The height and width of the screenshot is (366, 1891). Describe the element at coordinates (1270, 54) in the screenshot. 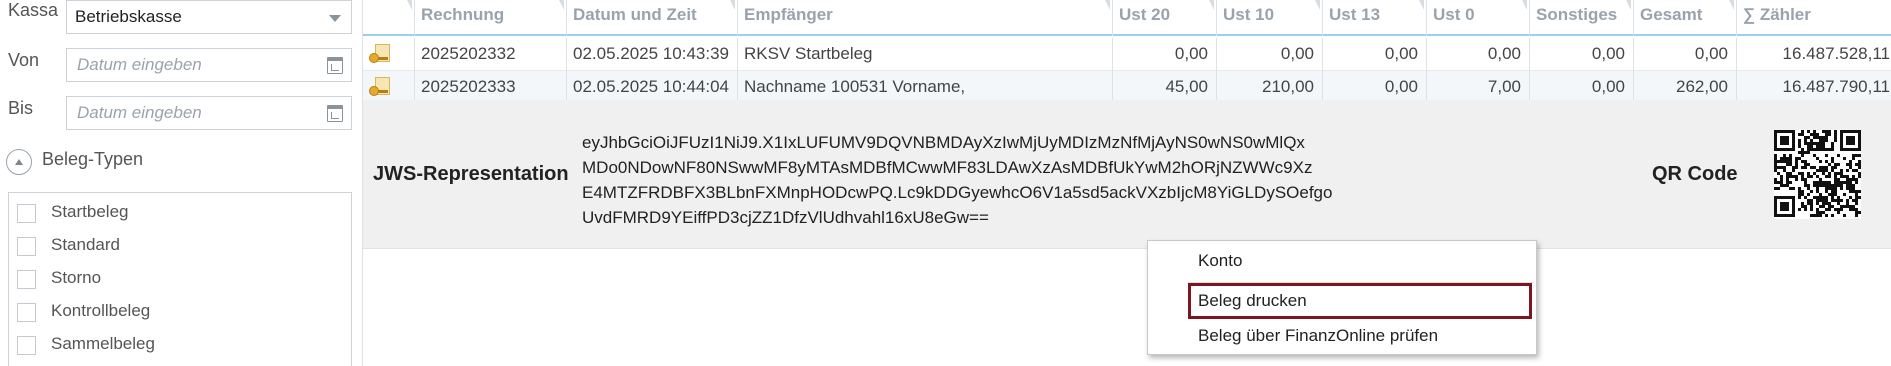

I see `cell-ust10: 0,00` at that location.